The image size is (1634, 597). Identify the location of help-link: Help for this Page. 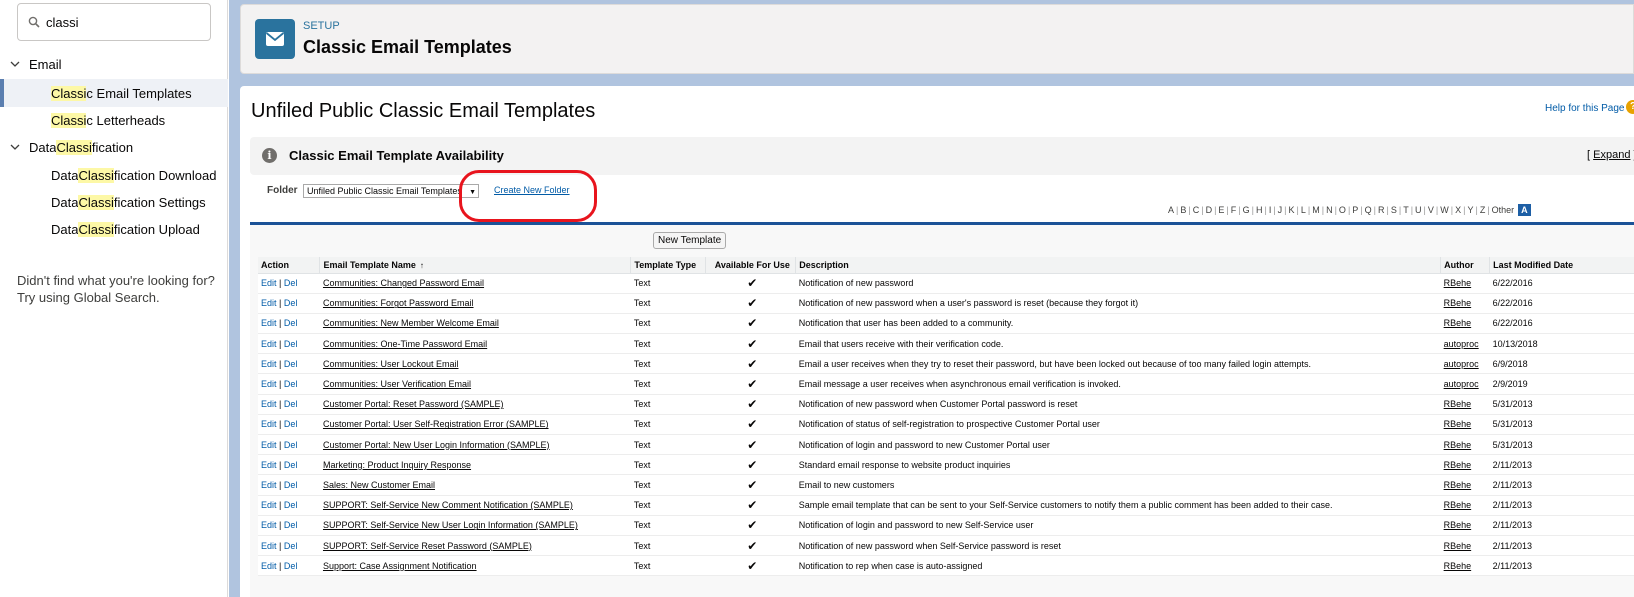
(1585, 108).